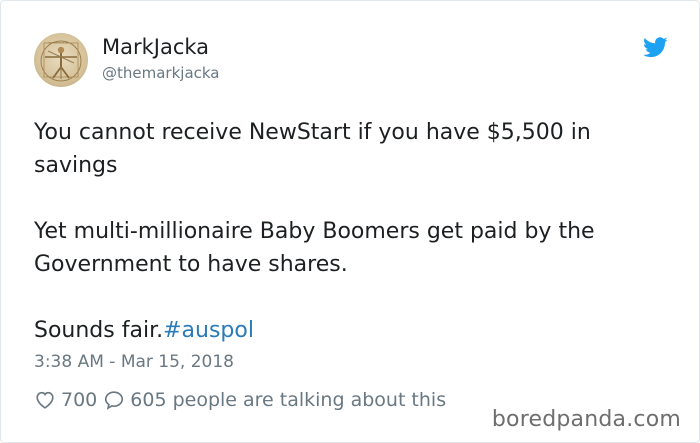 This screenshot has height=443, width=700. What do you see at coordinates (134, 362) in the screenshot?
I see `tweet-timestamp: 3:38 AM - Mar 15, 2018` at bounding box center [134, 362].